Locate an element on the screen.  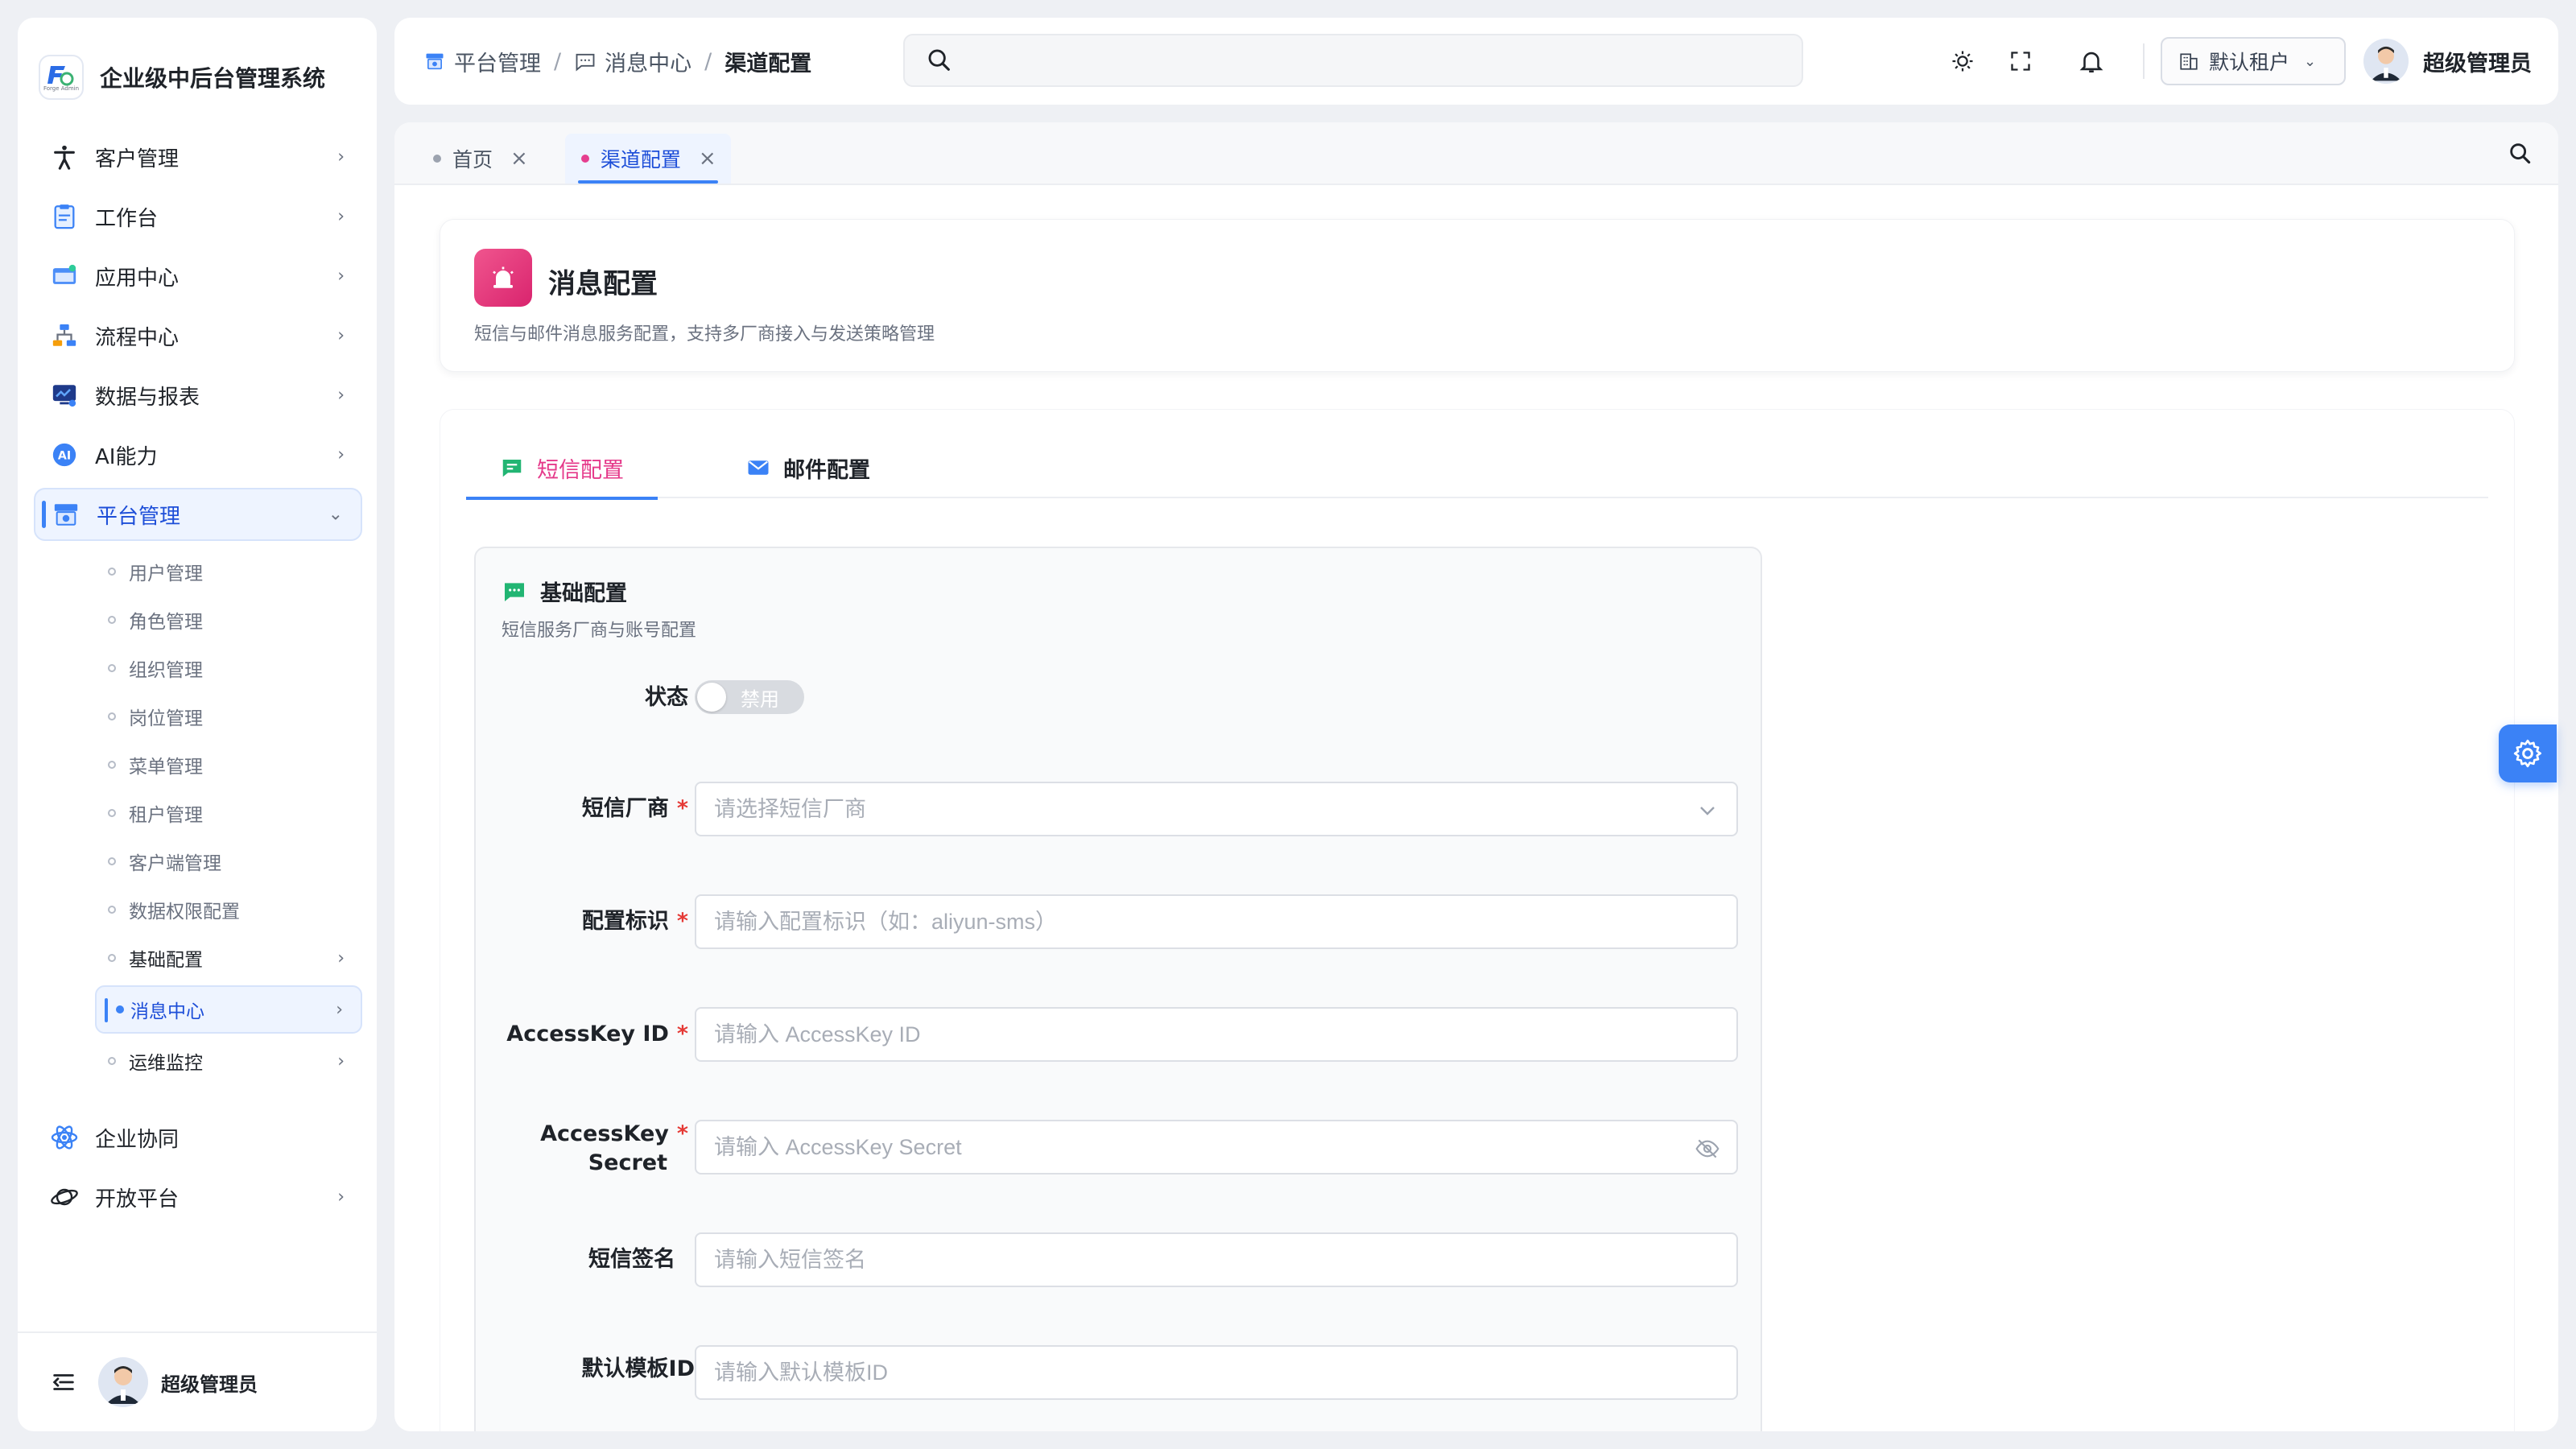
logo: Forge Admin is located at coordinates (61, 77).